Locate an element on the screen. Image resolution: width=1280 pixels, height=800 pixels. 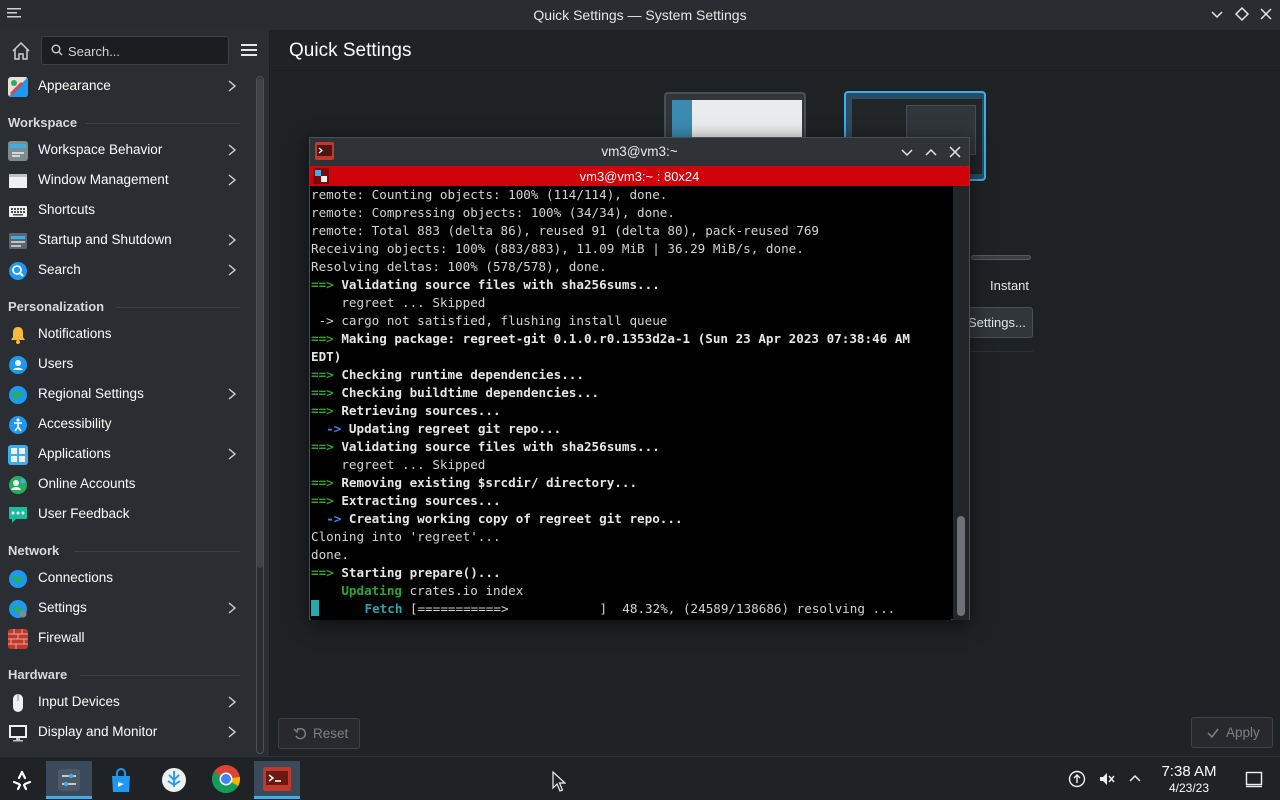
sidebar-item-applications: Applications is located at coordinates (125, 454).